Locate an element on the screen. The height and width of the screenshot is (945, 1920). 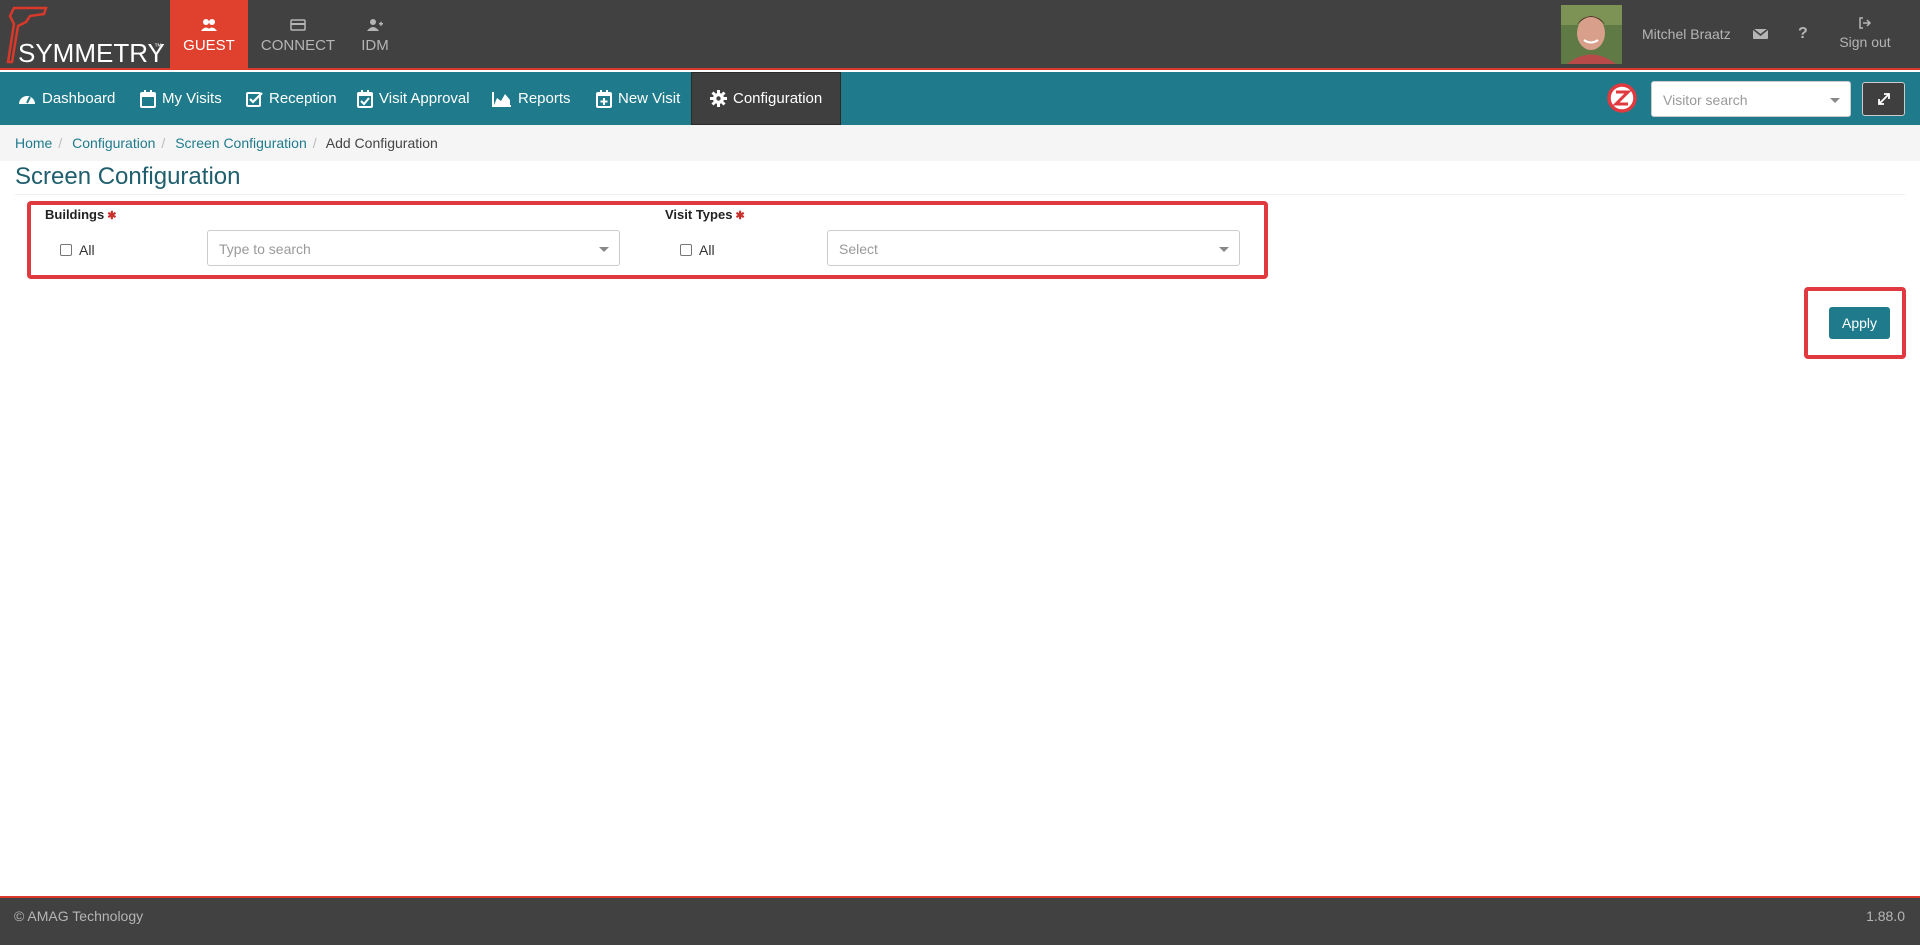
calendar-check-icon is located at coordinates (365, 98).